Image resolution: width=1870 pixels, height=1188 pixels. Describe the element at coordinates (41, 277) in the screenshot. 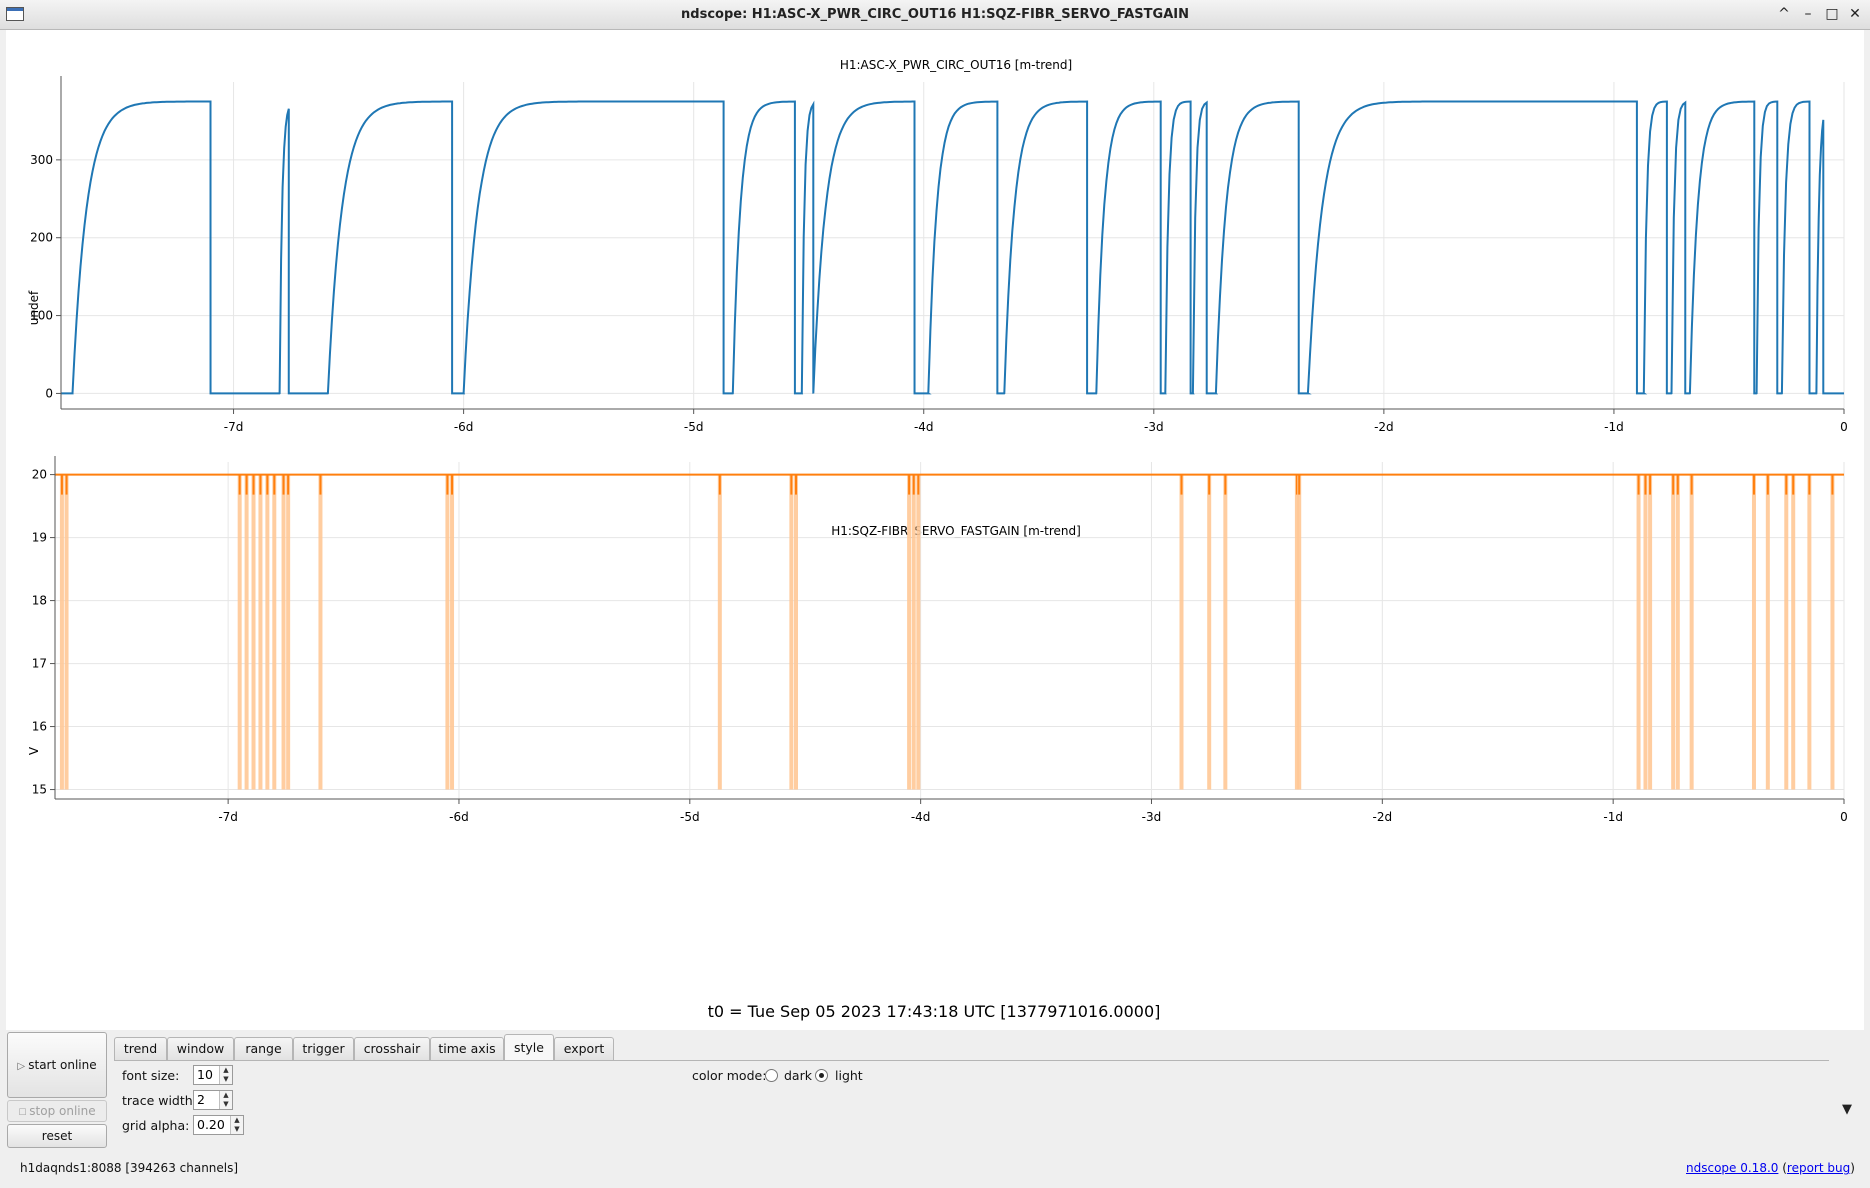

I see `plot-1-yticks: 0 100 200 300` at that location.